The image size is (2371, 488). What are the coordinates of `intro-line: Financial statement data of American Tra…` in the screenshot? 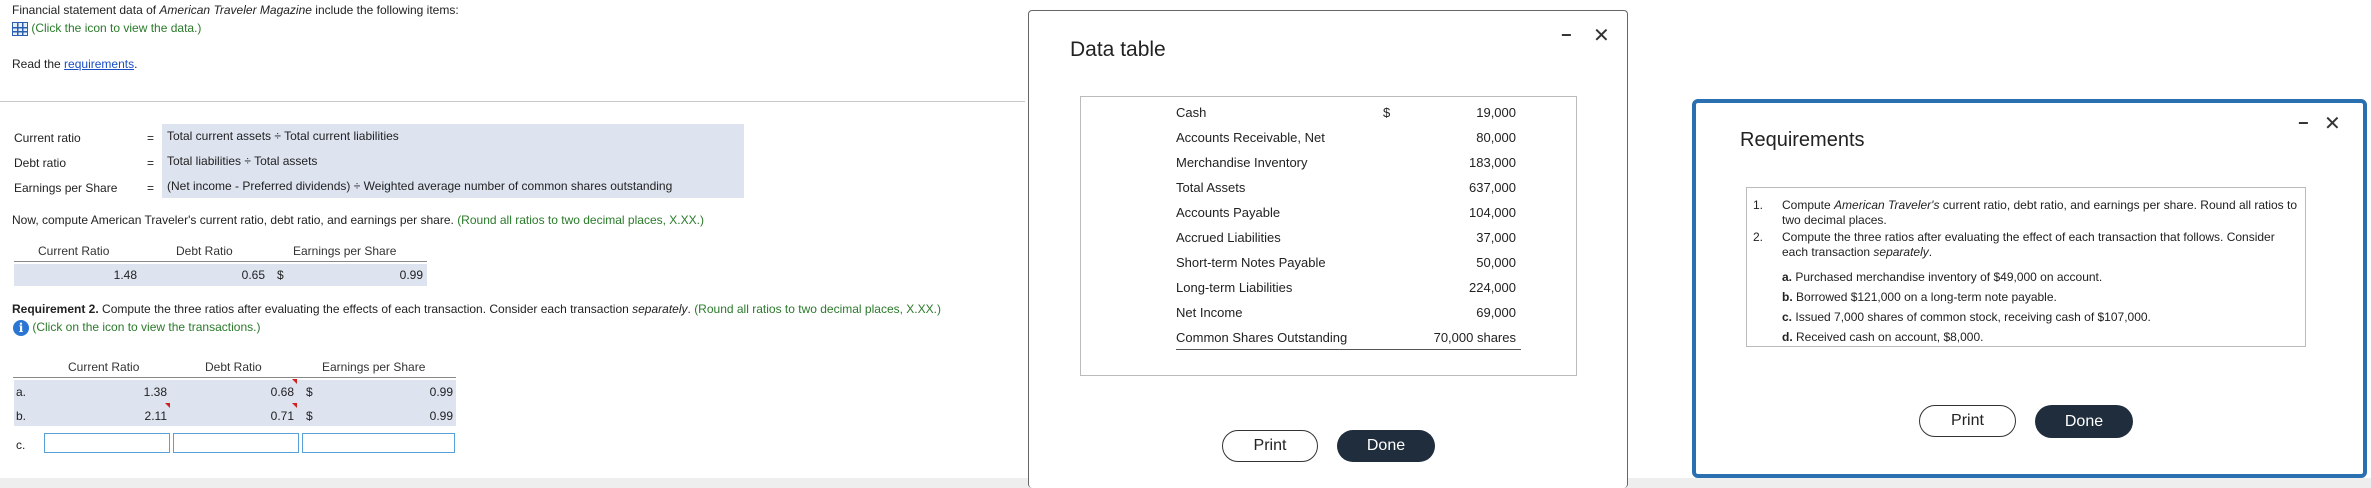 It's located at (235, 10).